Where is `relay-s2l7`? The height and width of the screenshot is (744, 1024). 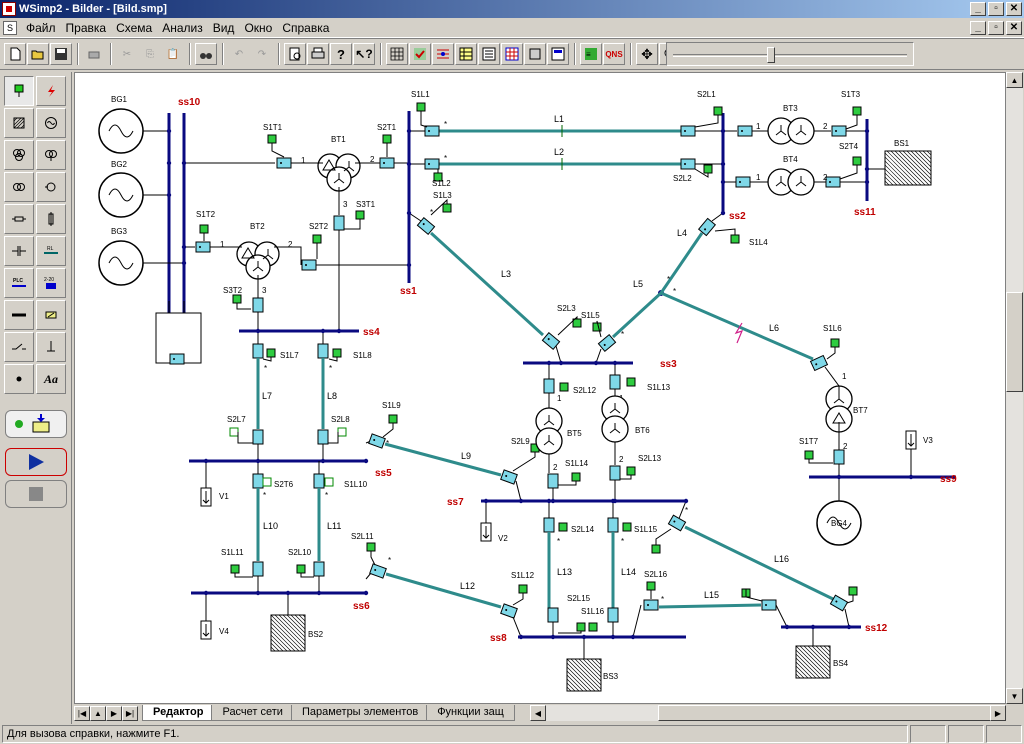
relay-s2l7 is located at coordinates (234, 432).